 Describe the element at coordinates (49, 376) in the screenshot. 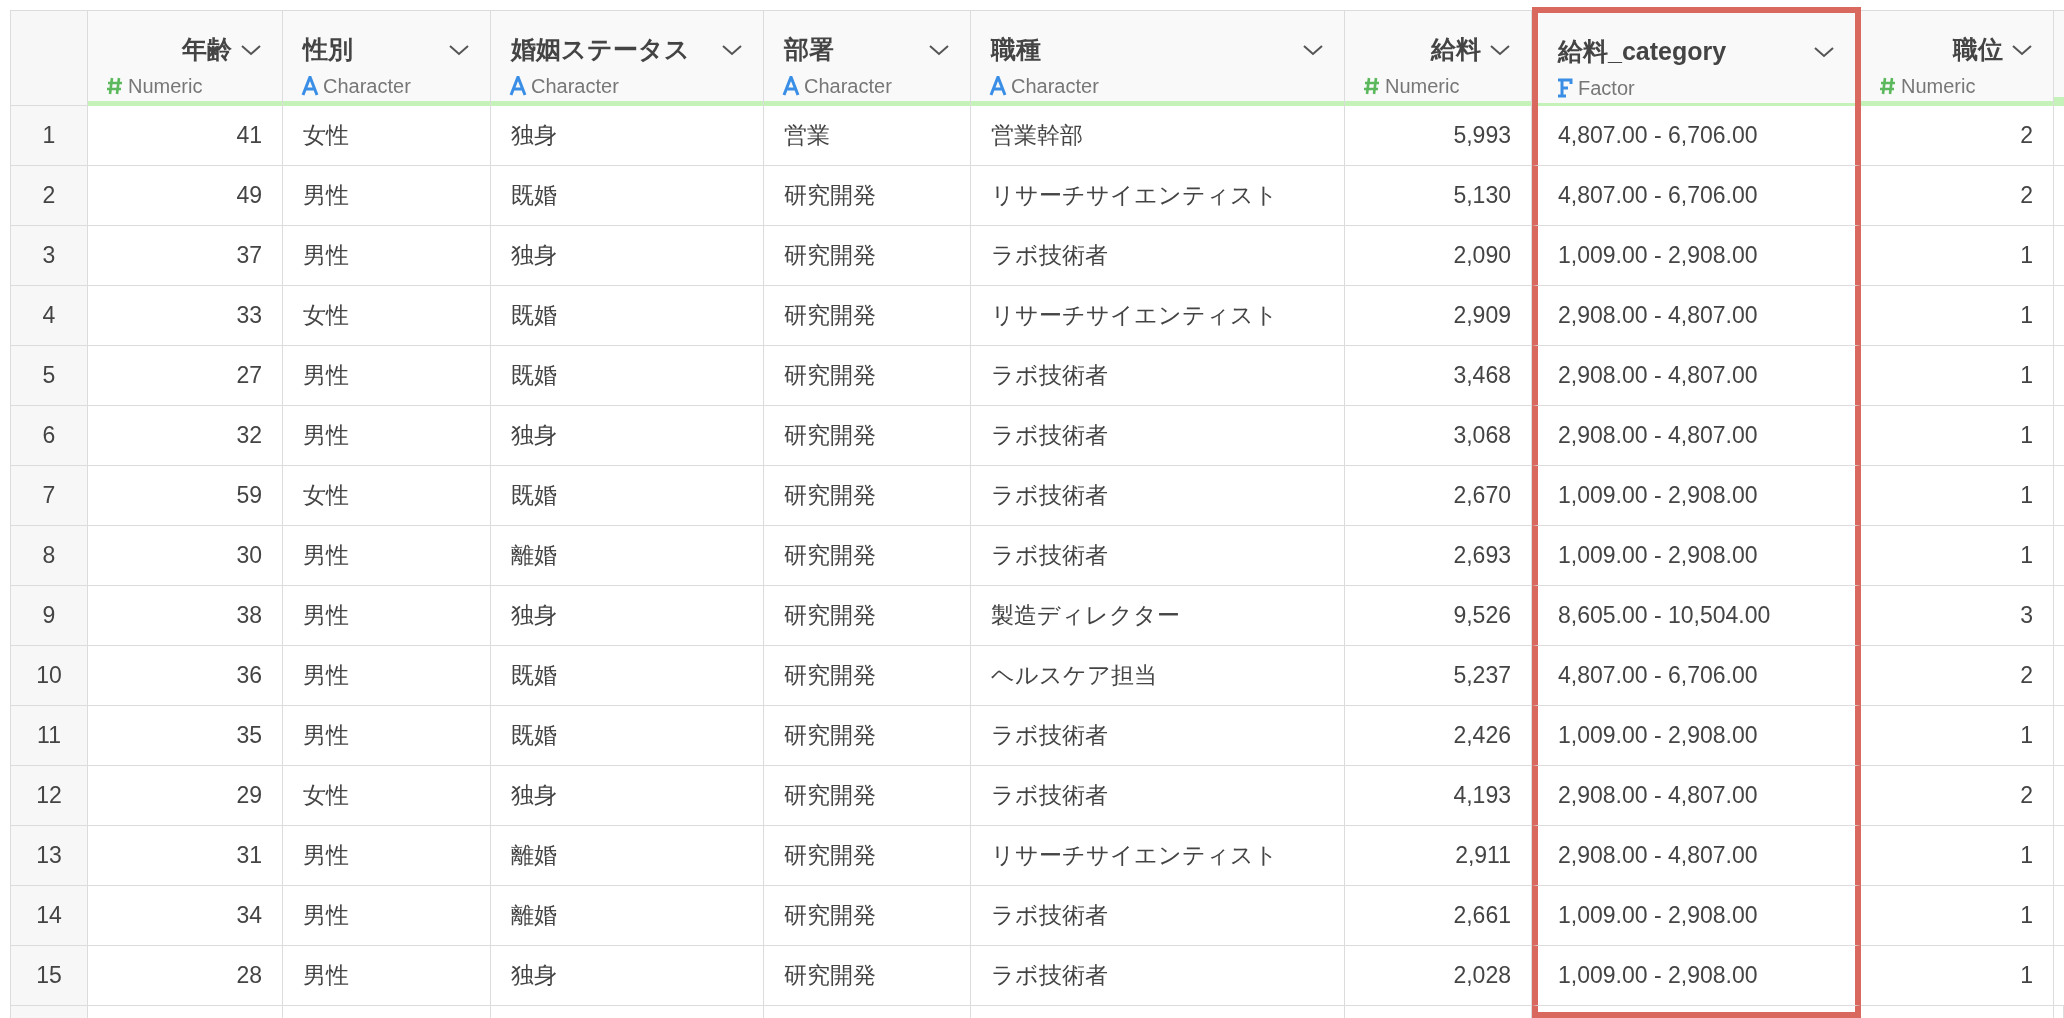

I see `row-number: 5` at that location.